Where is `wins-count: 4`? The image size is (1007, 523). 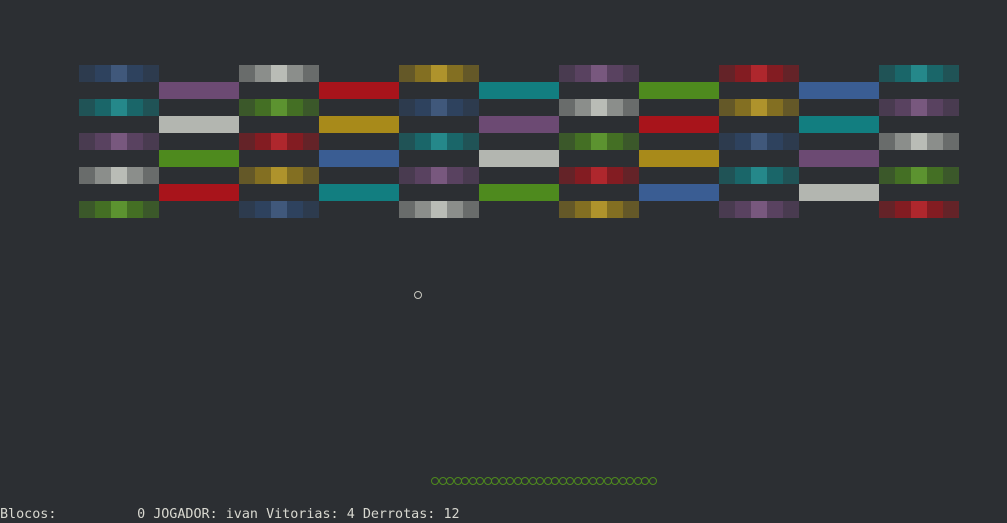 wins-count: 4 is located at coordinates (350, 514).